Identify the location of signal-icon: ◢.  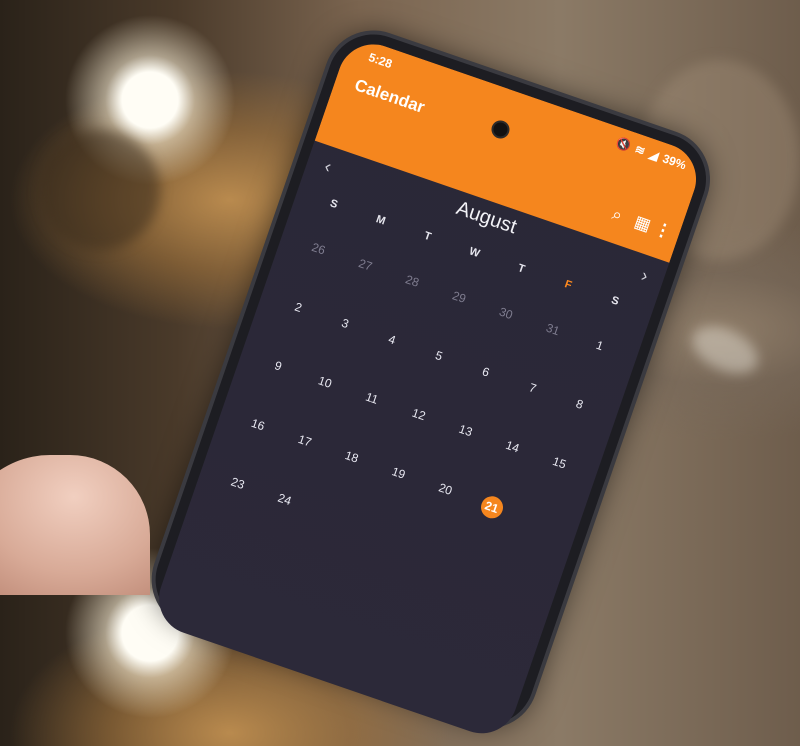
(654, 154).